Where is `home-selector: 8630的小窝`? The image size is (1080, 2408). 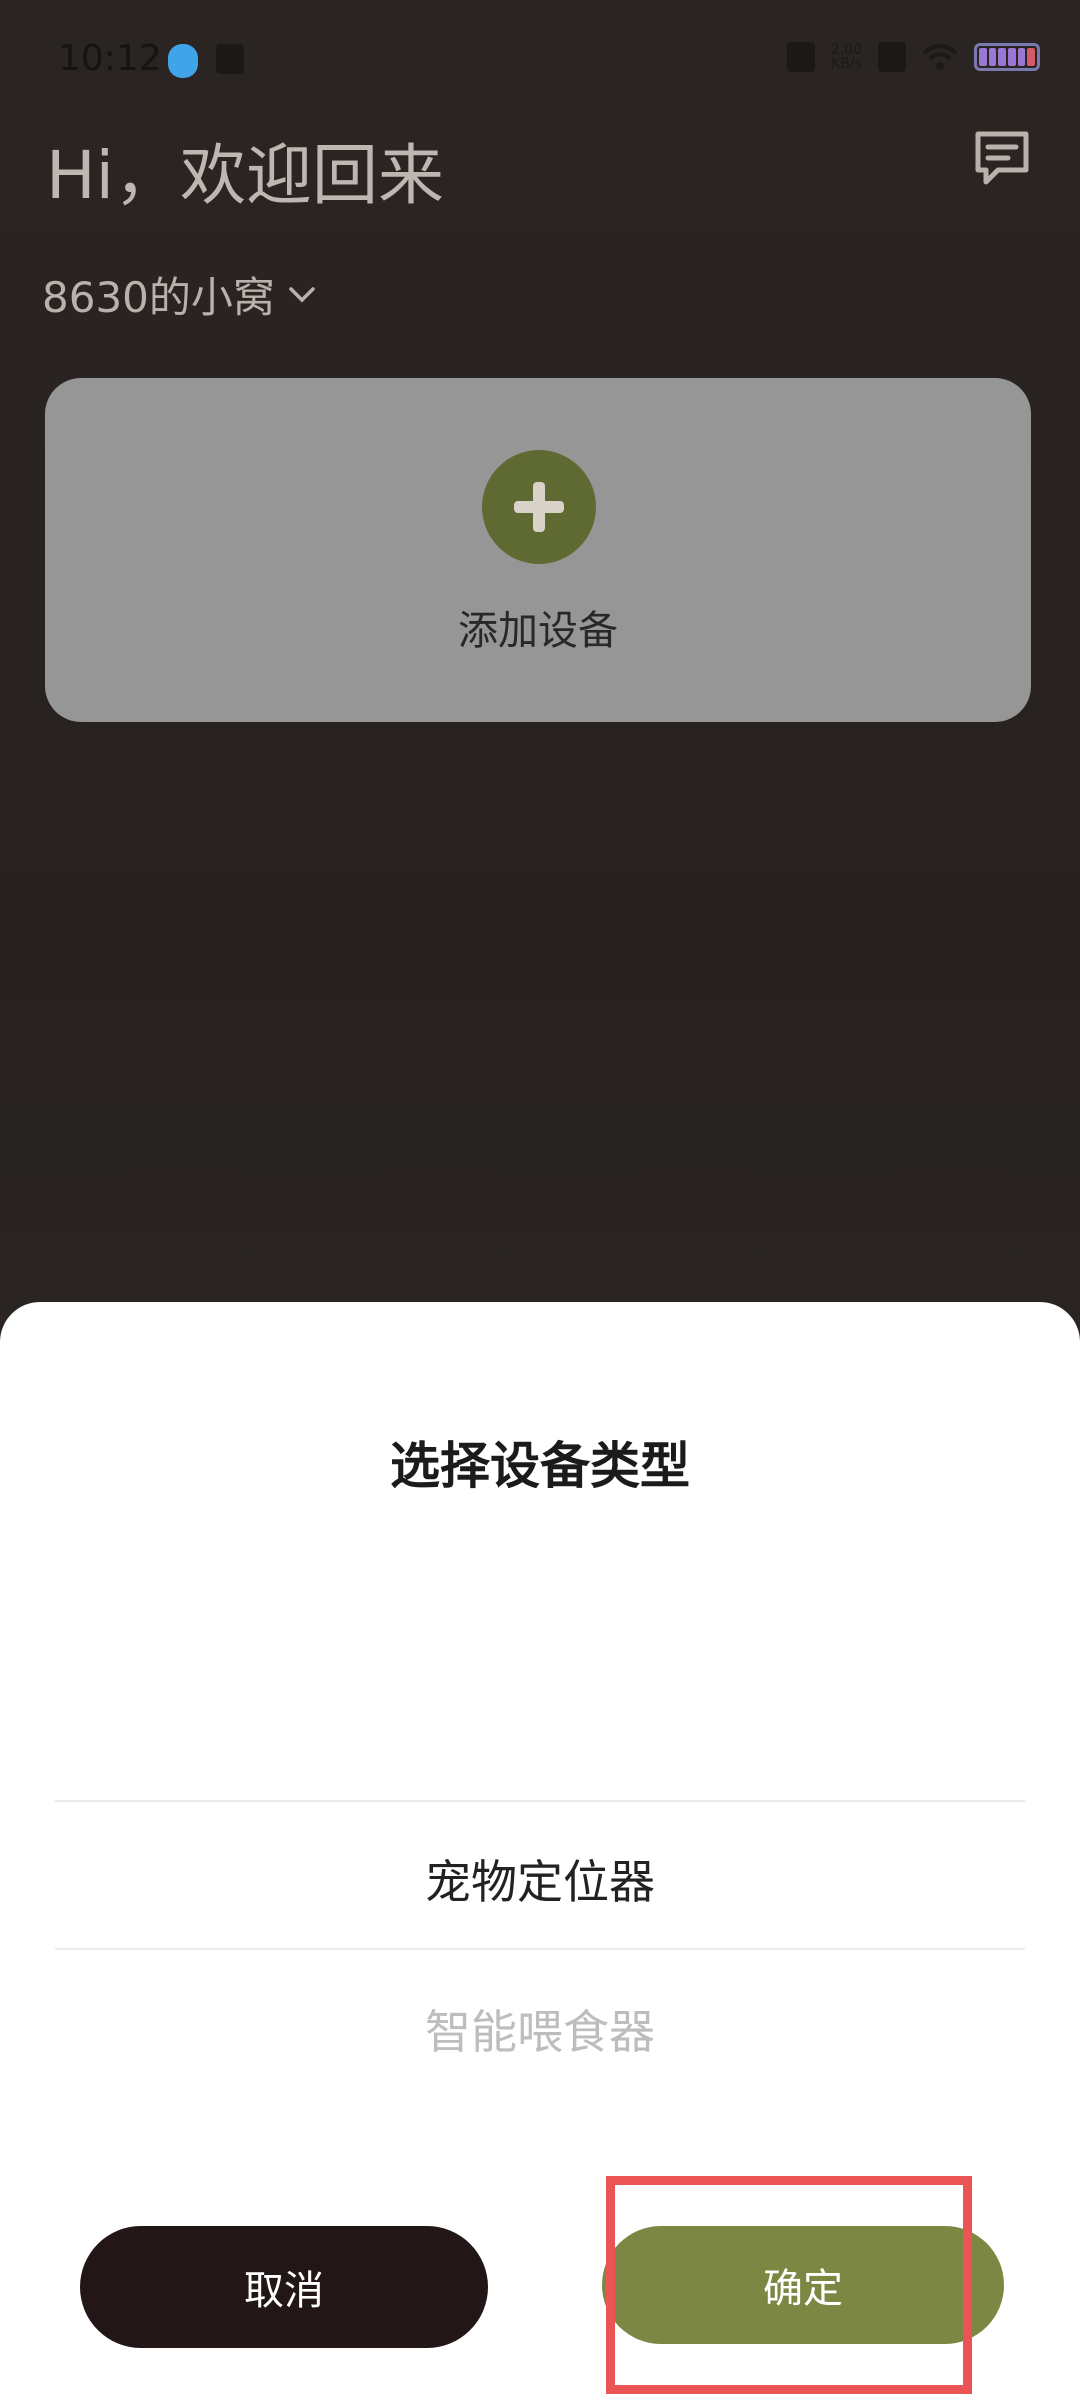 home-selector: 8630的小窝 is located at coordinates (178, 294).